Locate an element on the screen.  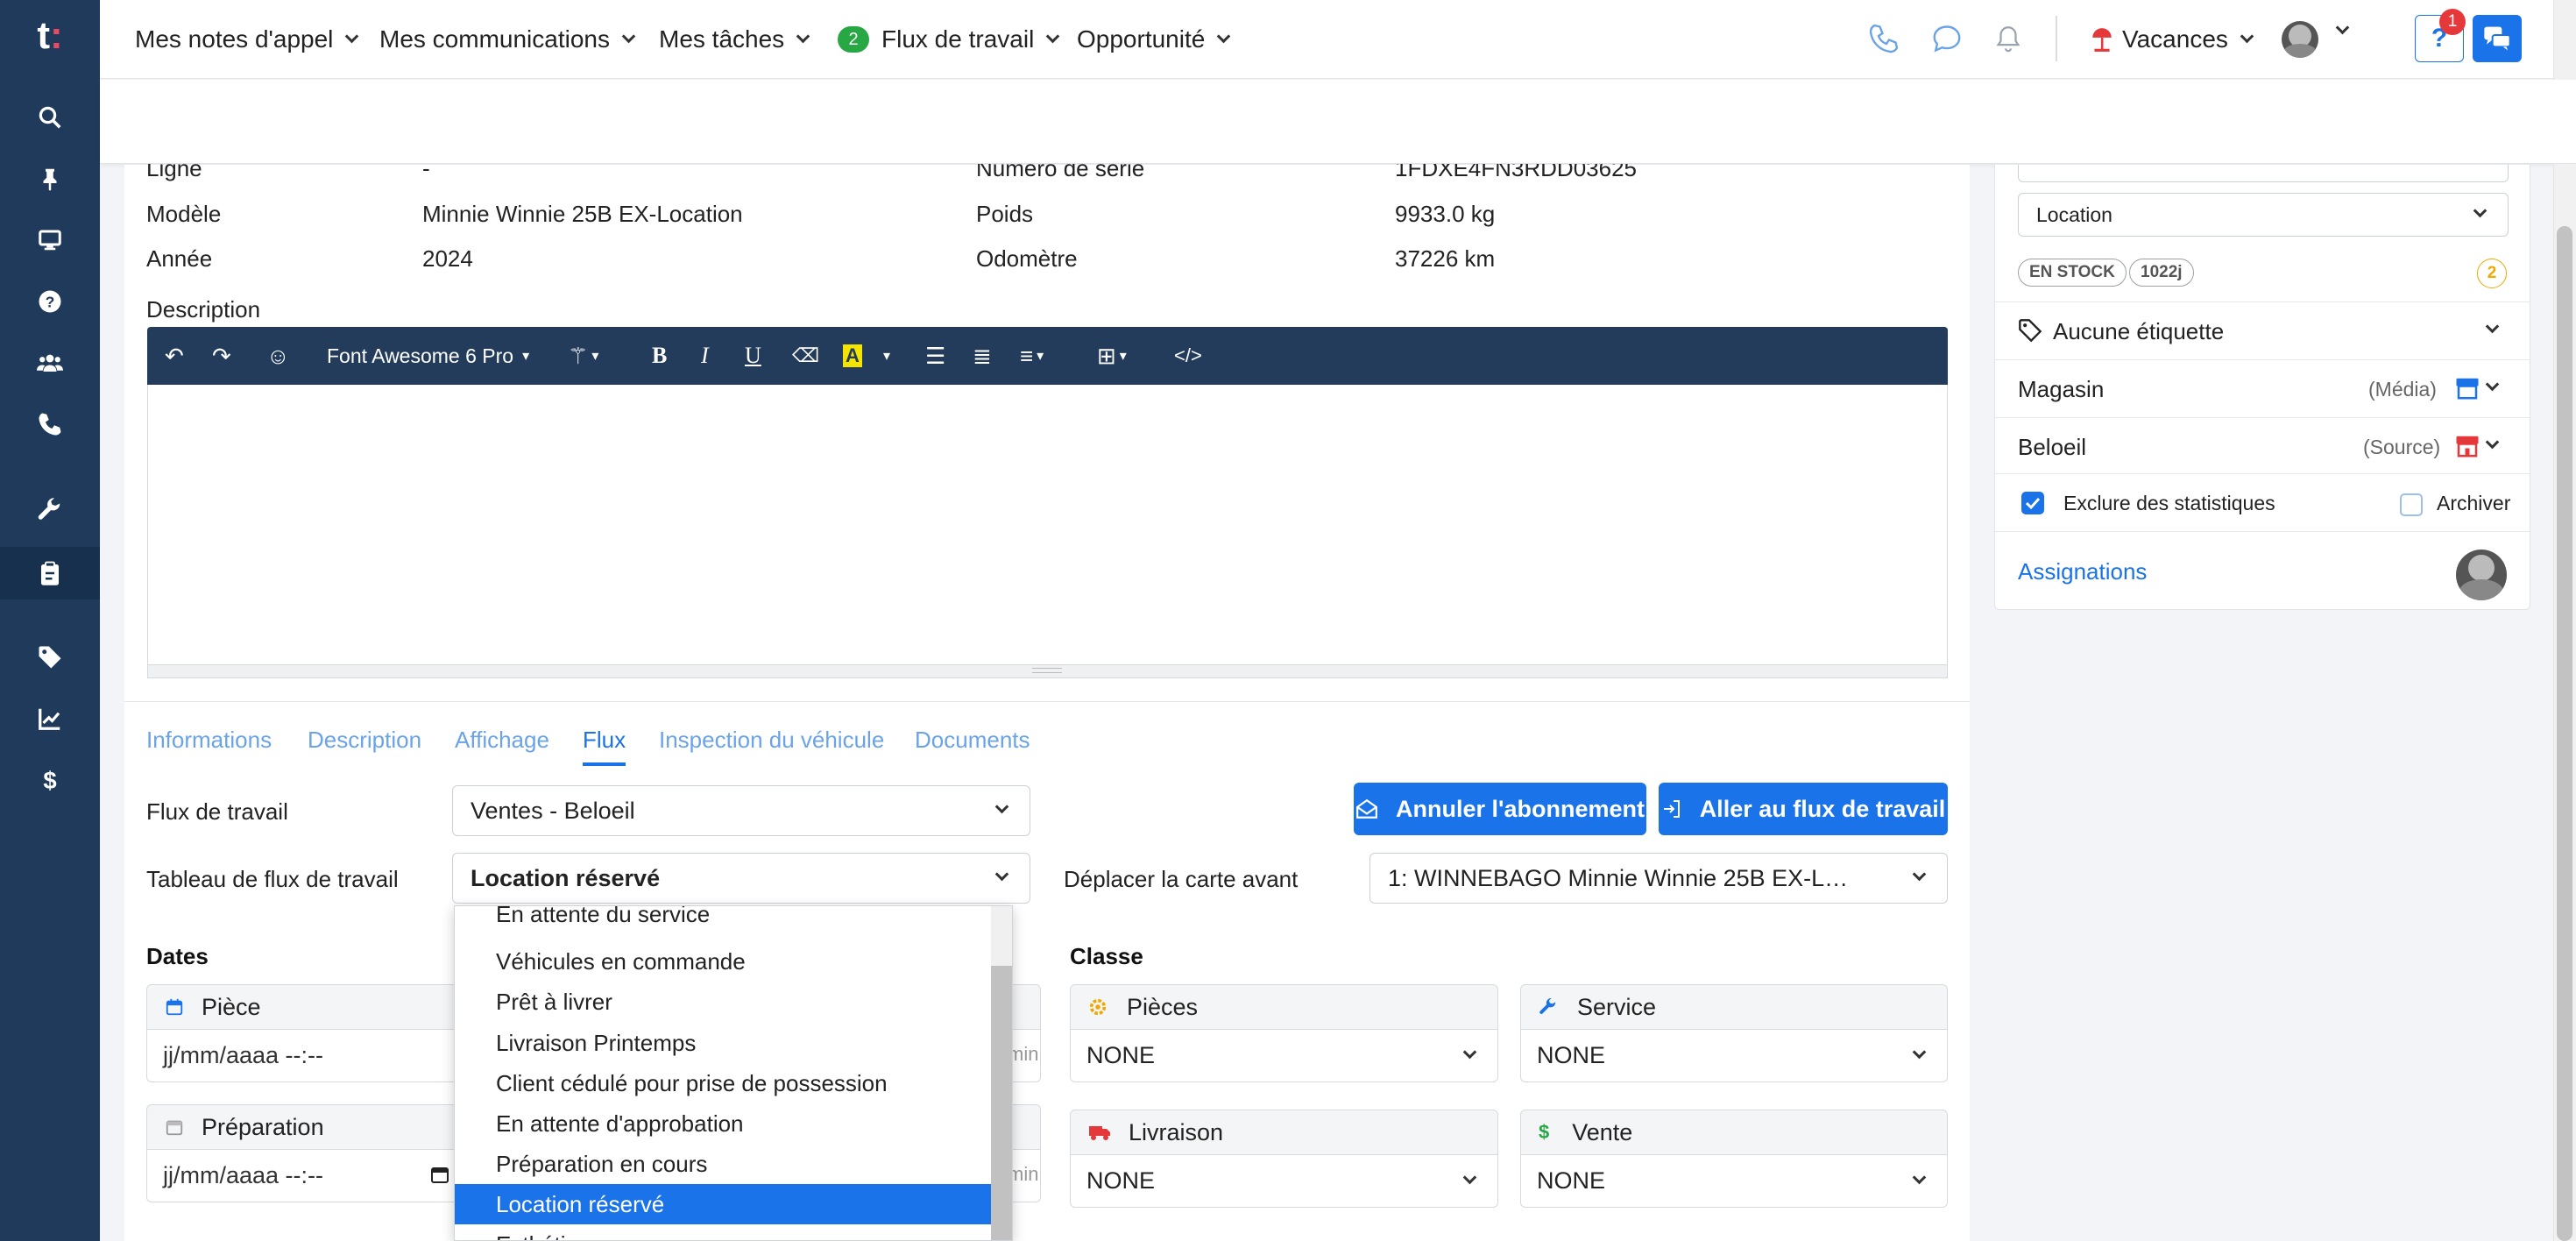
nav-workflow: 2 Flux de travail is located at coordinates (949, 39).